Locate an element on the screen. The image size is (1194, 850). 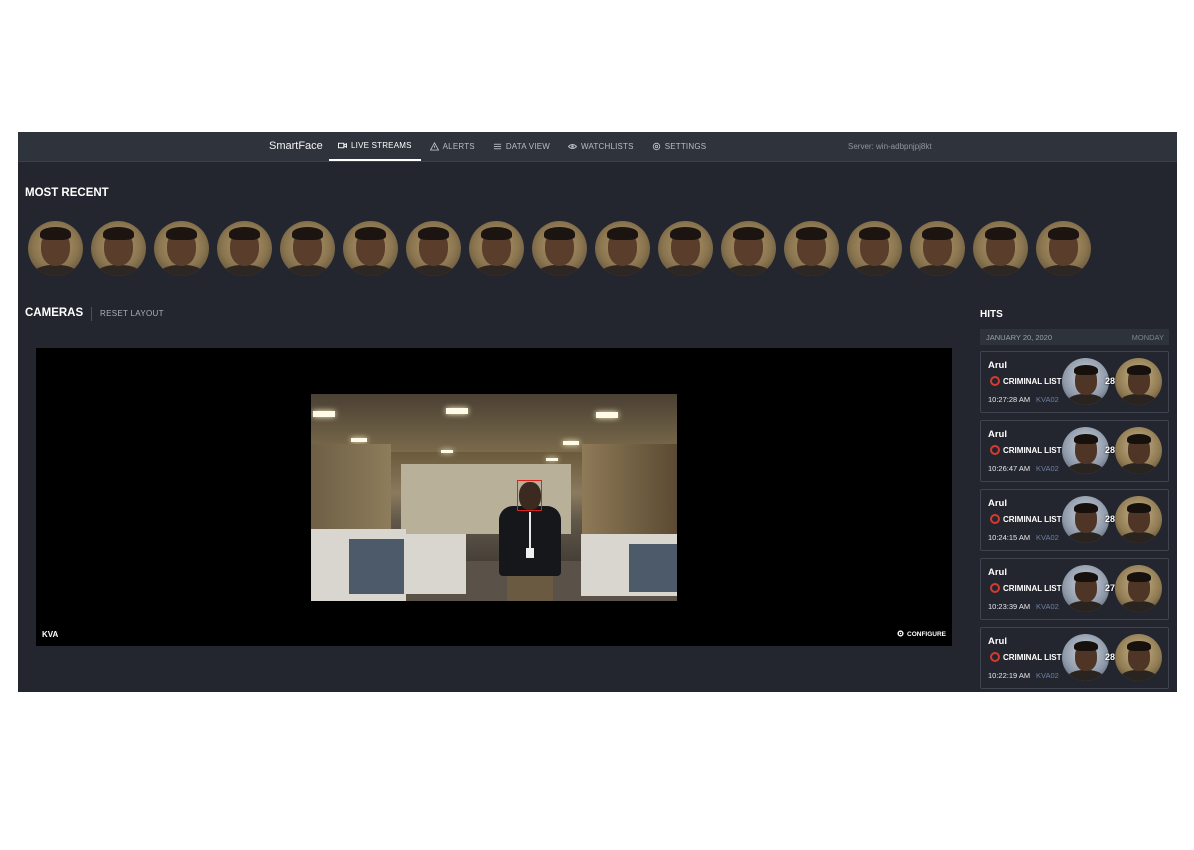
brand-logo: SmartFace is located at coordinates (296, 146).